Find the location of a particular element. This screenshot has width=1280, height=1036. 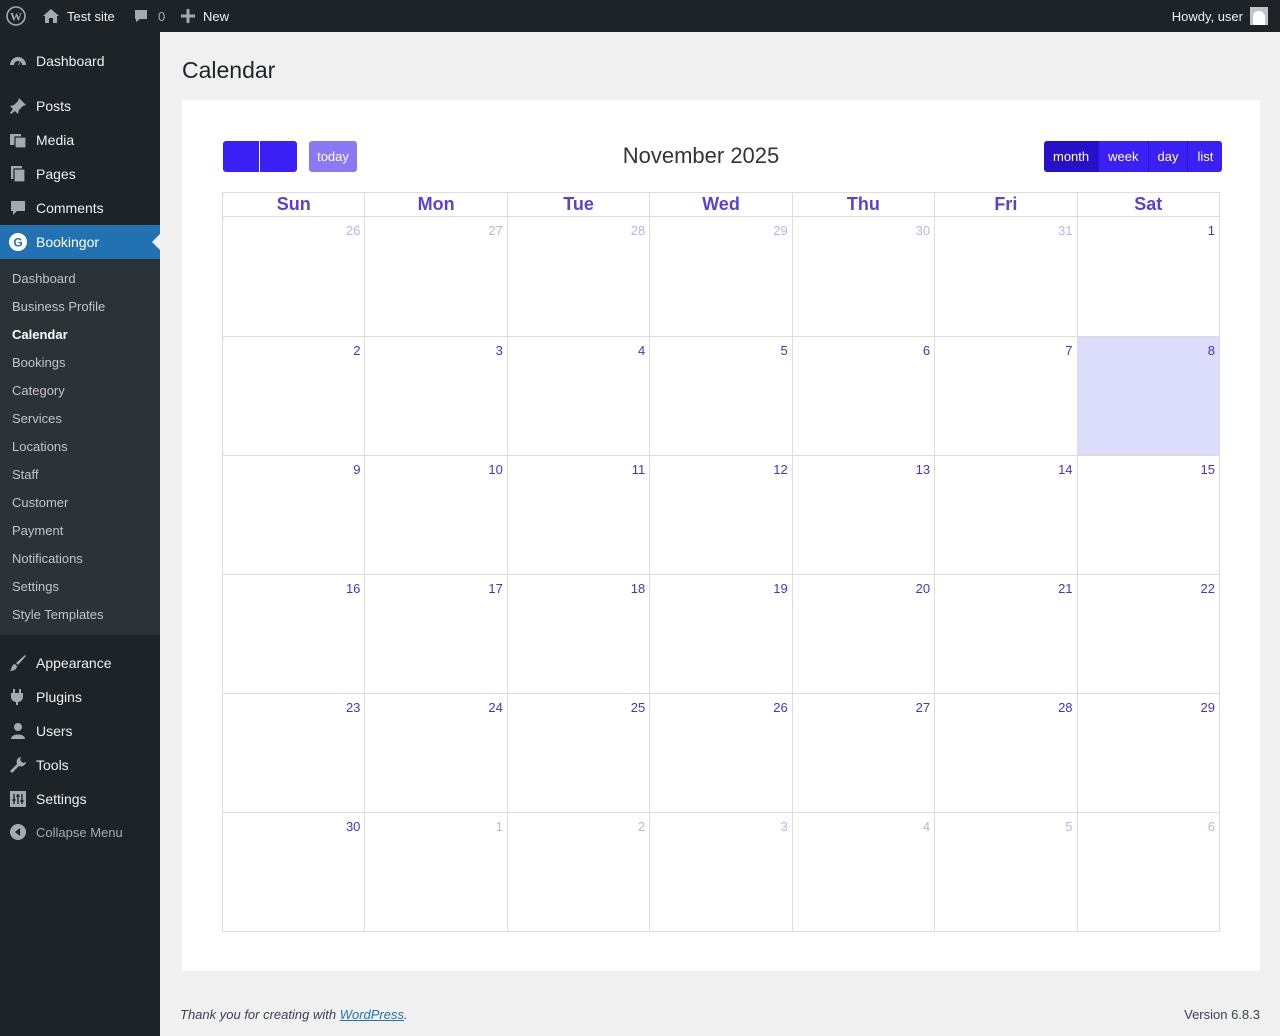

day-cell: 30 is located at coordinates (862, 276).